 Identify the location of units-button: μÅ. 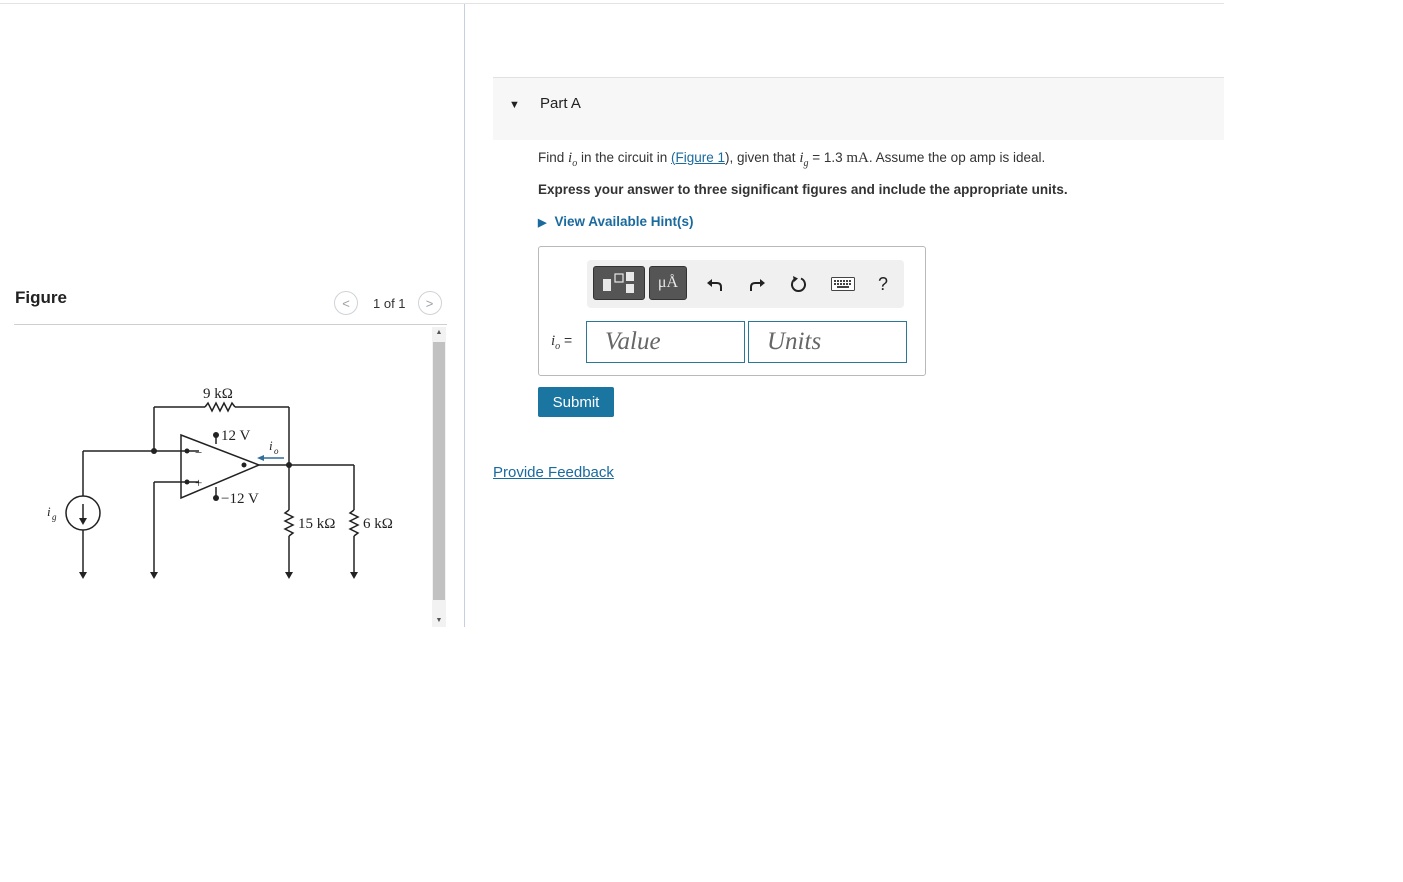
(668, 283).